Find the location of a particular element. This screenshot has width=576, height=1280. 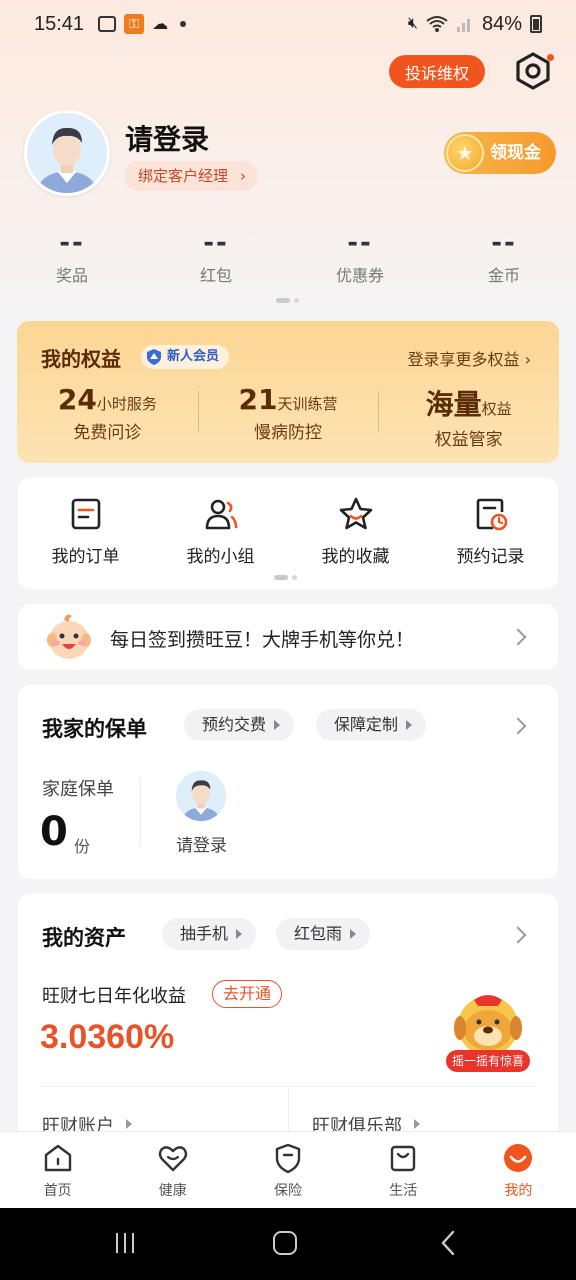

stat-label: 优惠券 is located at coordinates (359, 275).